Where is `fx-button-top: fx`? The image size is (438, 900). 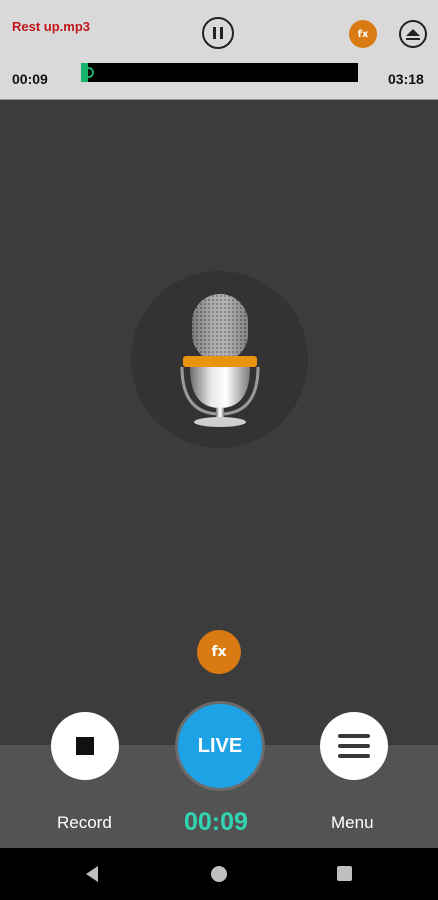
fx-button-top: fx is located at coordinates (363, 34).